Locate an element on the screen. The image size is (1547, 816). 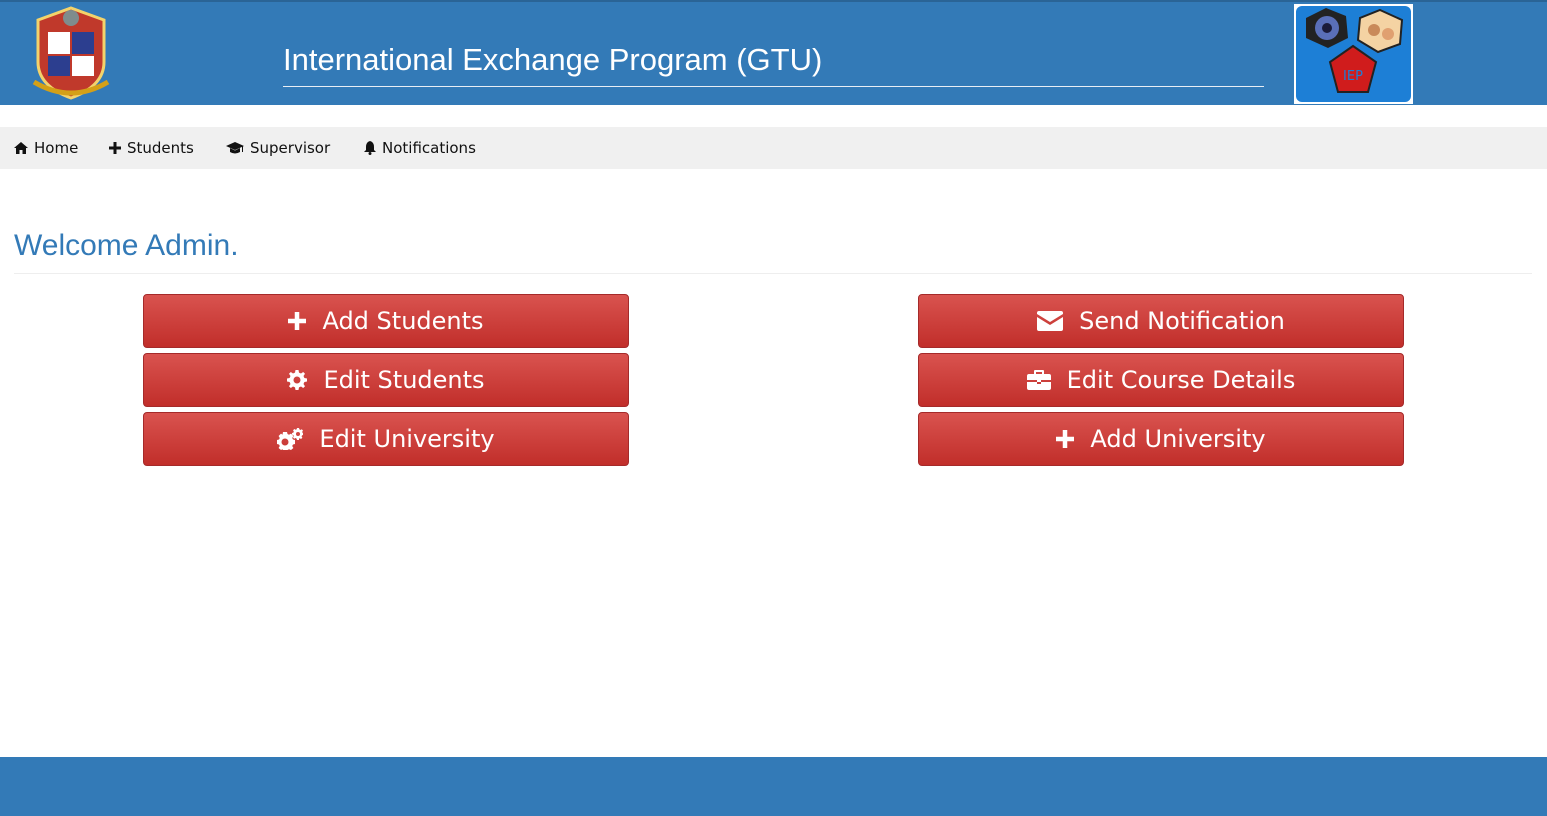
nav-students-label: Students is located at coordinates (160, 148).